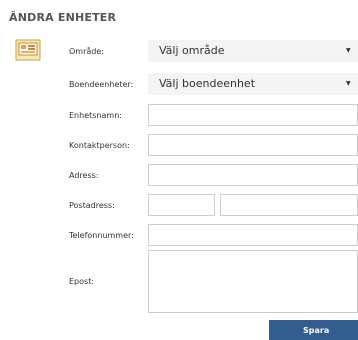  Describe the element at coordinates (95, 115) in the screenshot. I see `unitname-label: Enhetsnamn:` at that location.